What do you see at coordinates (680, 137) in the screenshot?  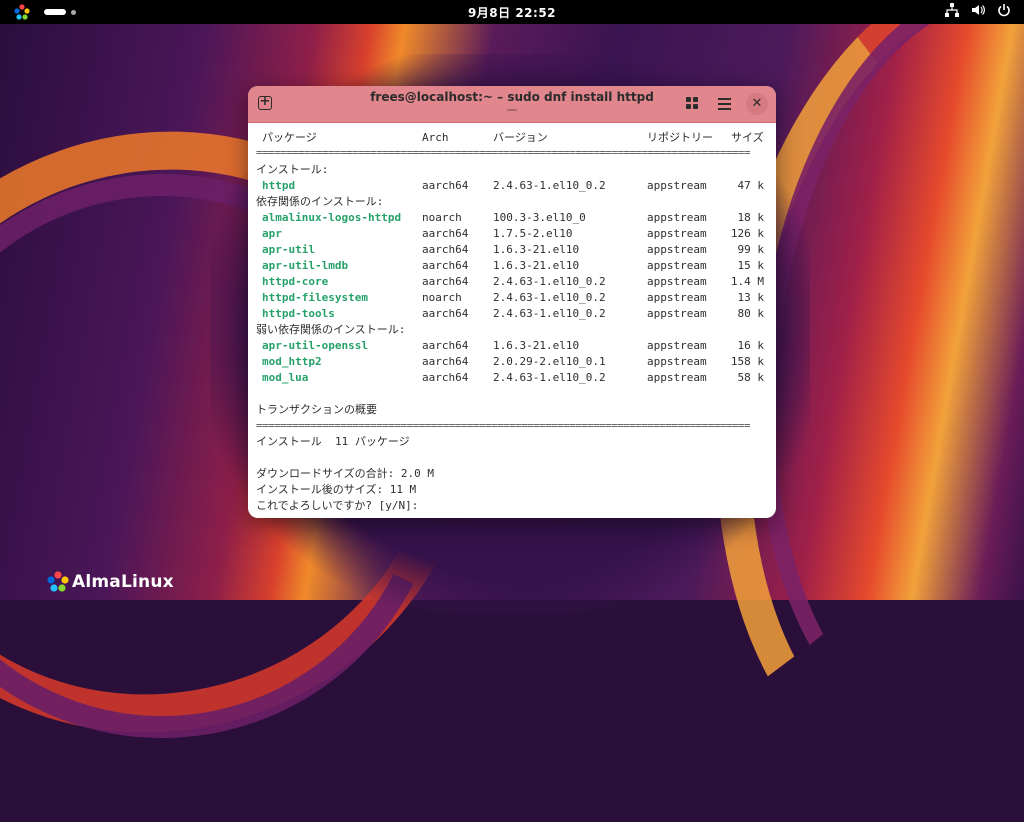 I see `header-repo: リポジトリー` at bounding box center [680, 137].